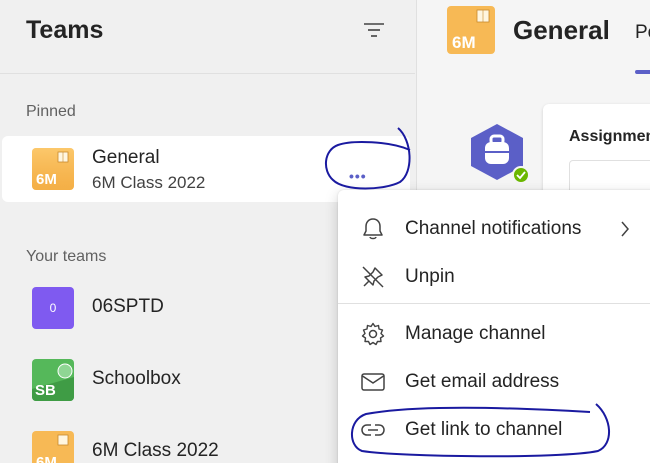 This screenshot has width=650, height=463. What do you see at coordinates (625, 229) in the screenshot?
I see `chevron-right-icon` at bounding box center [625, 229].